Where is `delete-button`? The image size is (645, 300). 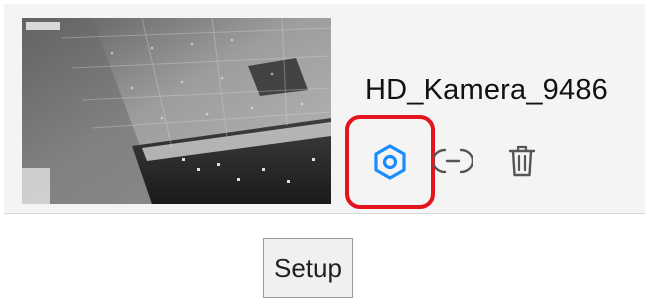 delete-button is located at coordinates (522, 161).